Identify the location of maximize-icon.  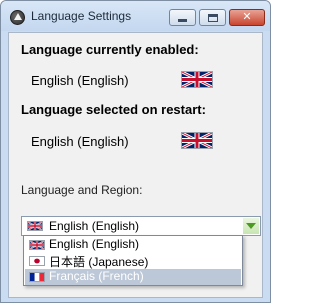
(212, 17).